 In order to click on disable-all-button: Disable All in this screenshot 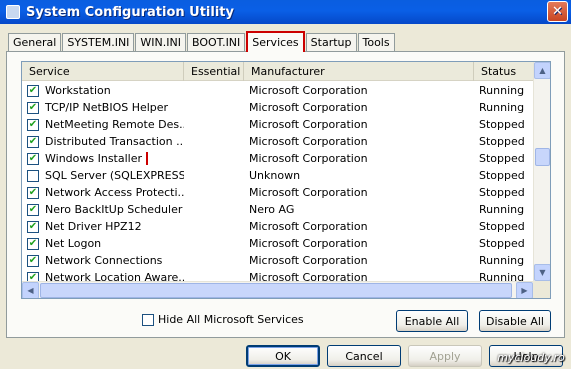, I will do `click(515, 321)`.